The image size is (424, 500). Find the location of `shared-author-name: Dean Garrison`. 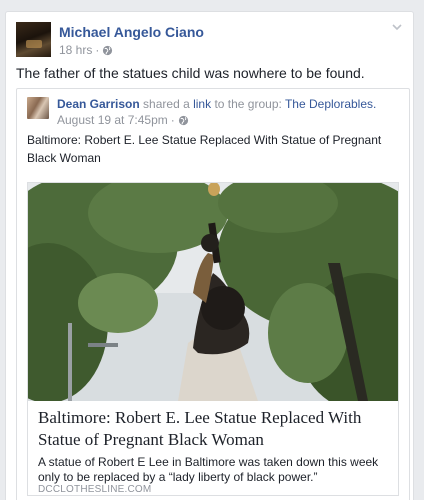

shared-author-name: Dean Garrison is located at coordinates (98, 104).